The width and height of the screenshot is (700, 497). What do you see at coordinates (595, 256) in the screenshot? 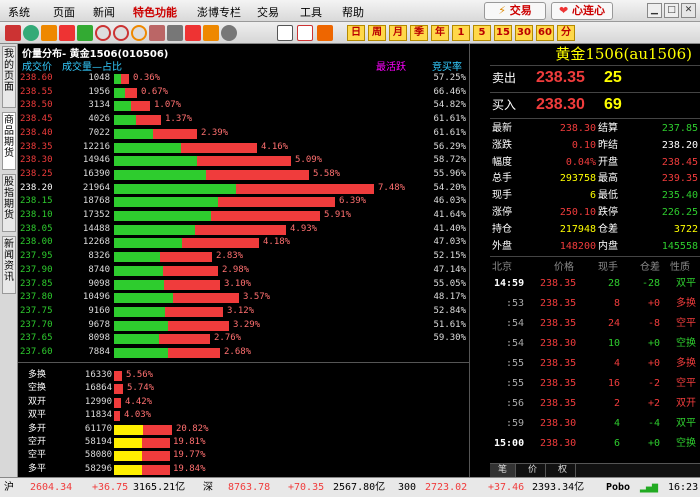
I see `divider` at bounding box center [595, 256].